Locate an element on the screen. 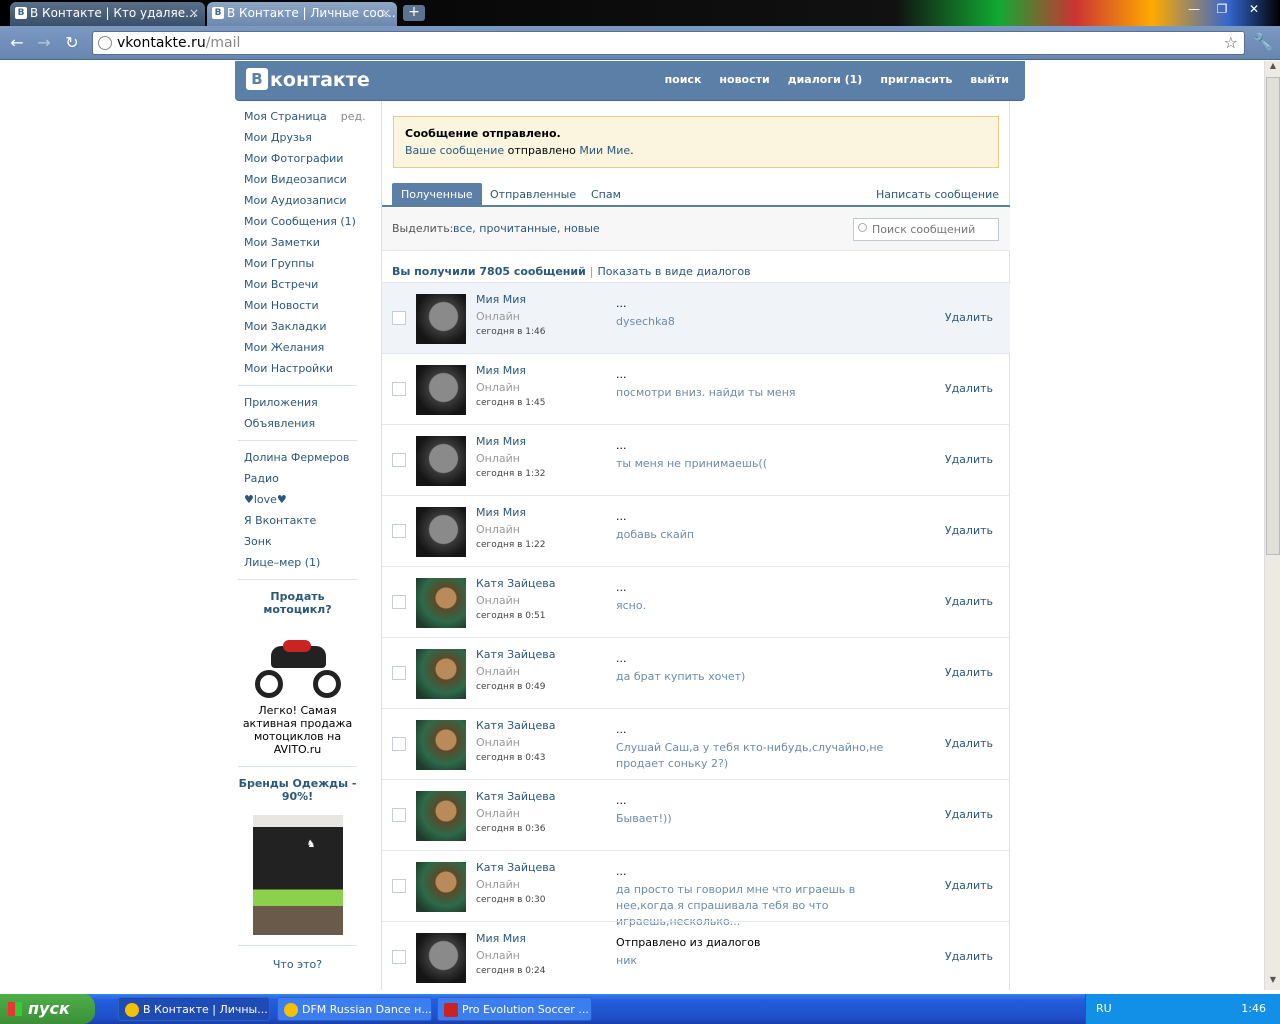  sidebar-item-groups: Мои Группы is located at coordinates (297, 263).